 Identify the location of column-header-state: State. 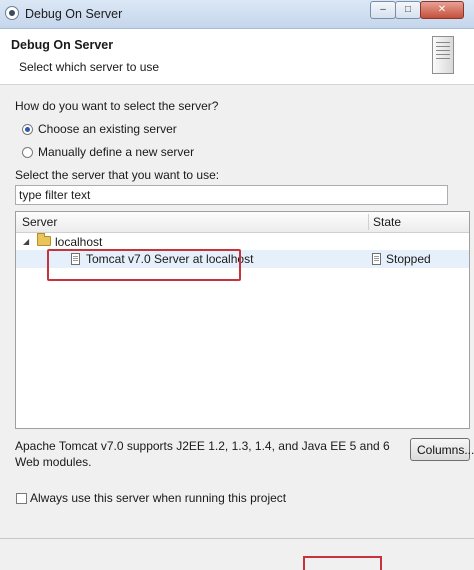
(387, 222).